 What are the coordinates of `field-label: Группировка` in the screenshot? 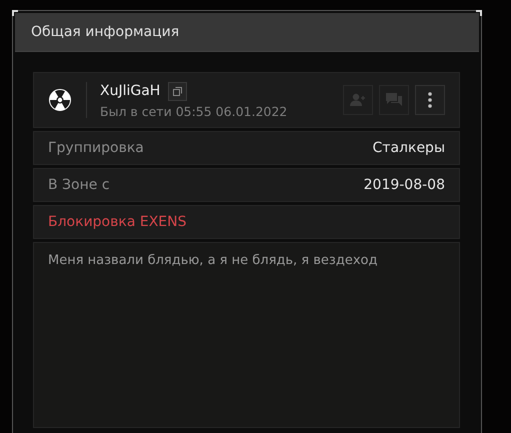 It's located at (96, 148).